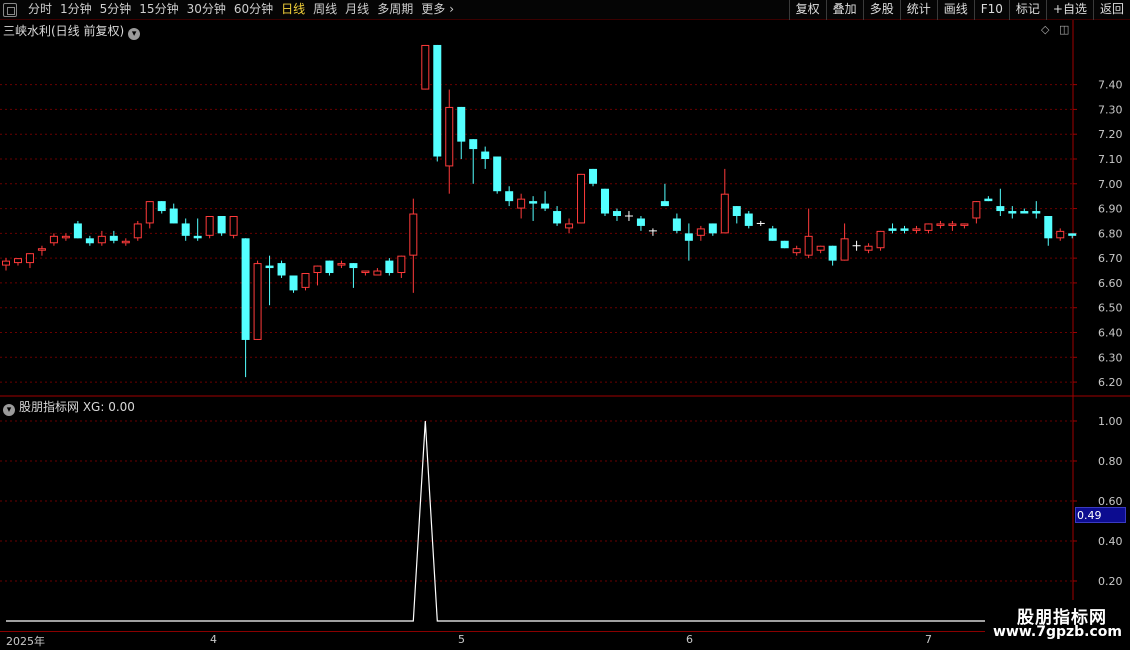  What do you see at coordinates (1110, 581) in the screenshot?
I see `y-tick-label: 0.20` at bounding box center [1110, 581].